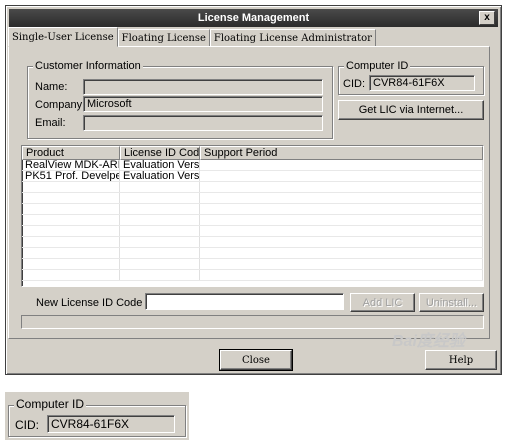 The height and width of the screenshot is (447, 513). I want to click on computer-id-legend: Computer ID, so click(377, 66).